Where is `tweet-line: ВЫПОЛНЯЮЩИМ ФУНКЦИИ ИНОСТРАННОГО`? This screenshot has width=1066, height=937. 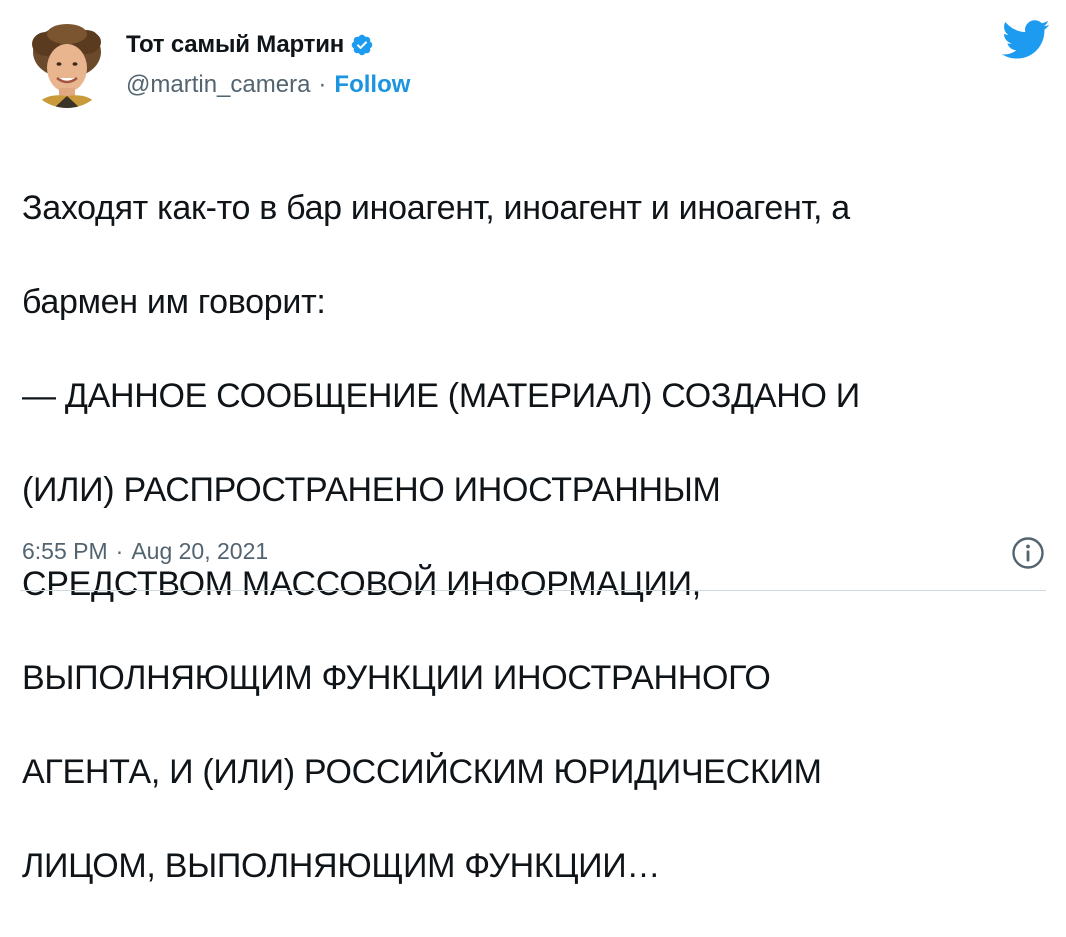
tweet-line: ВЫПОЛНЯЮЩИМ ФУНКЦИИ ИНОСТРАННОГО is located at coordinates (396, 678).